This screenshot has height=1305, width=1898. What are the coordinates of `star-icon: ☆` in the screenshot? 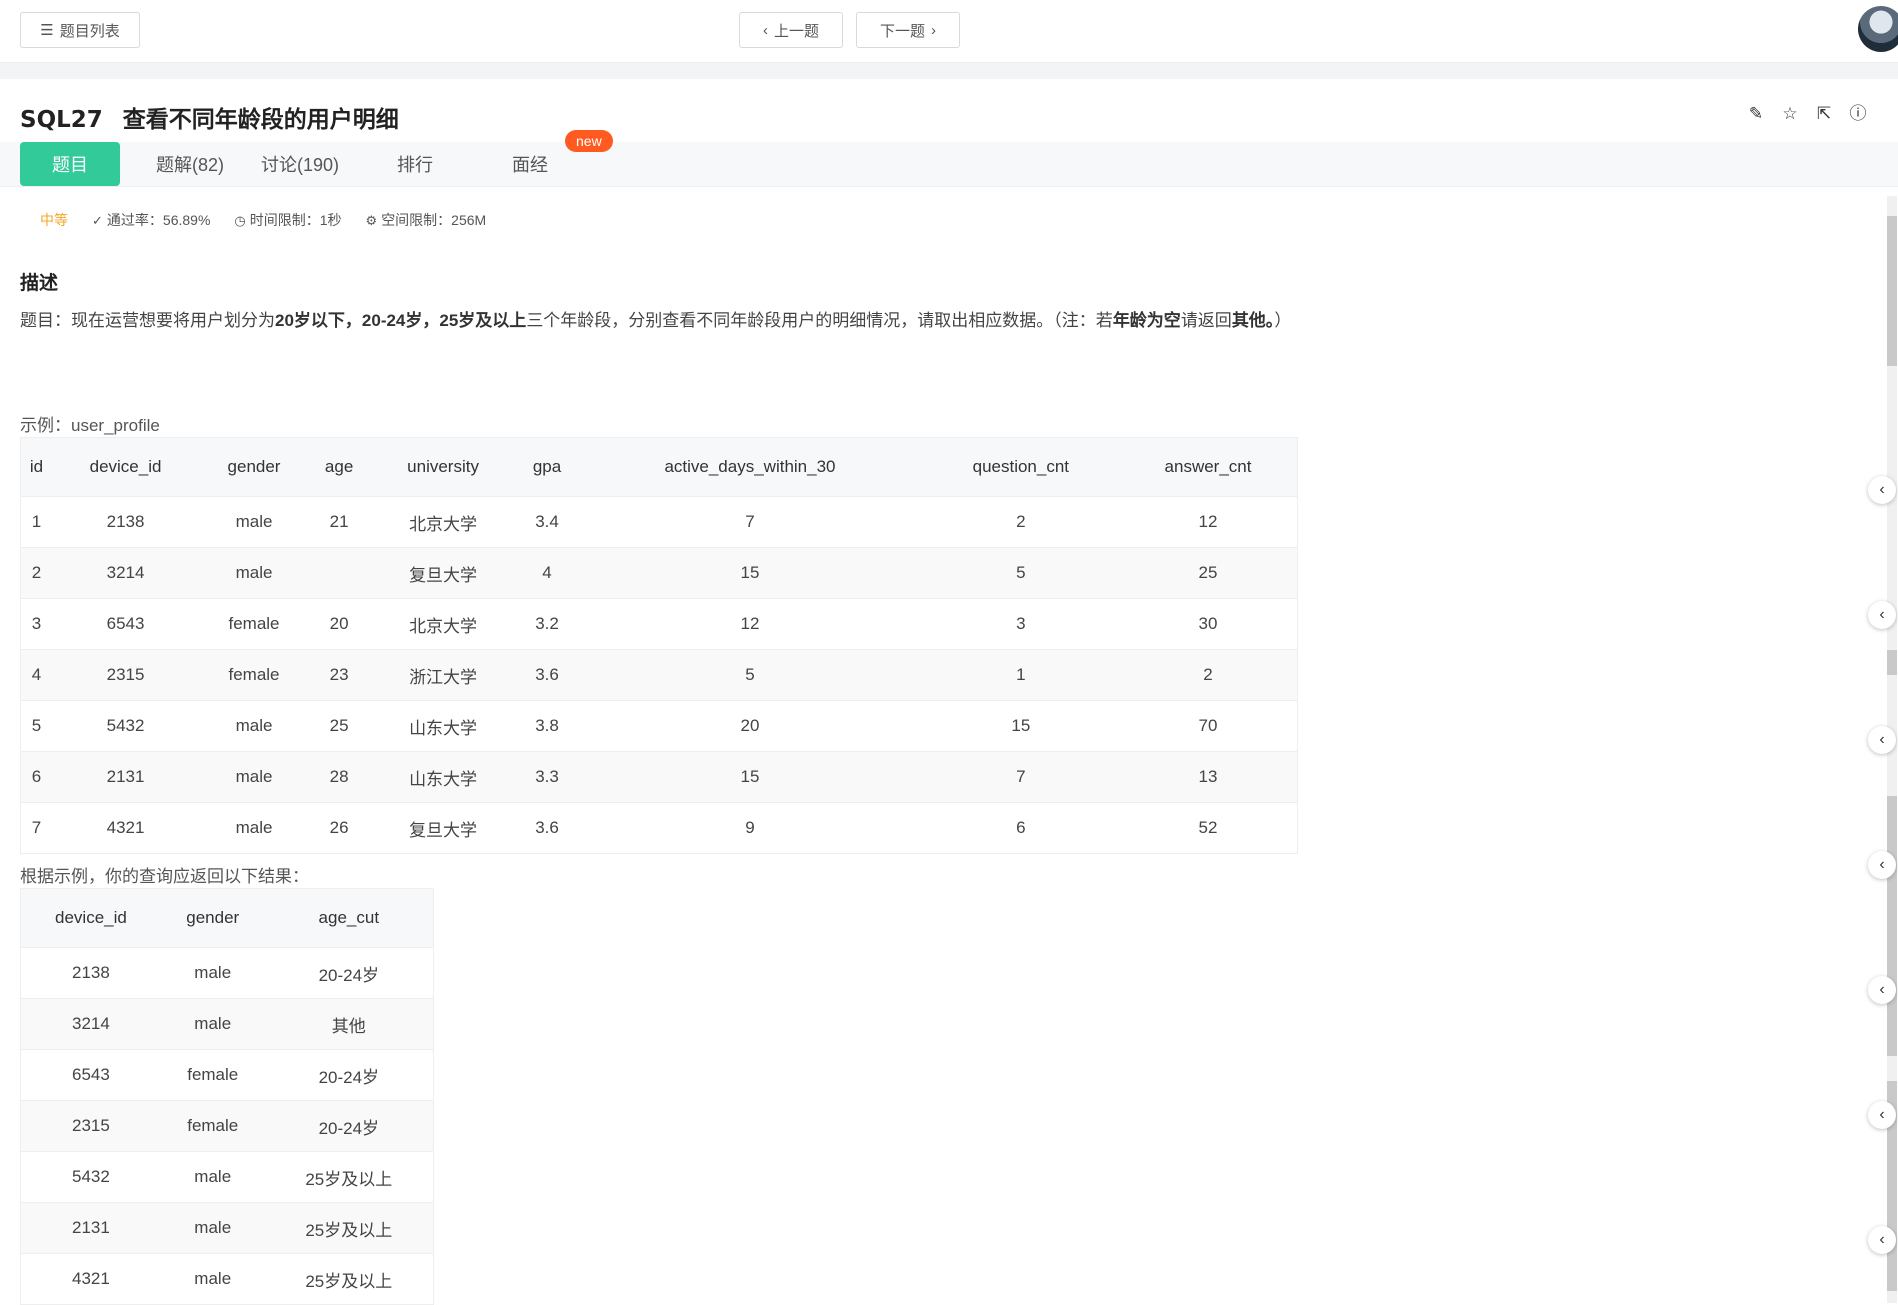 It's located at (1790, 114).